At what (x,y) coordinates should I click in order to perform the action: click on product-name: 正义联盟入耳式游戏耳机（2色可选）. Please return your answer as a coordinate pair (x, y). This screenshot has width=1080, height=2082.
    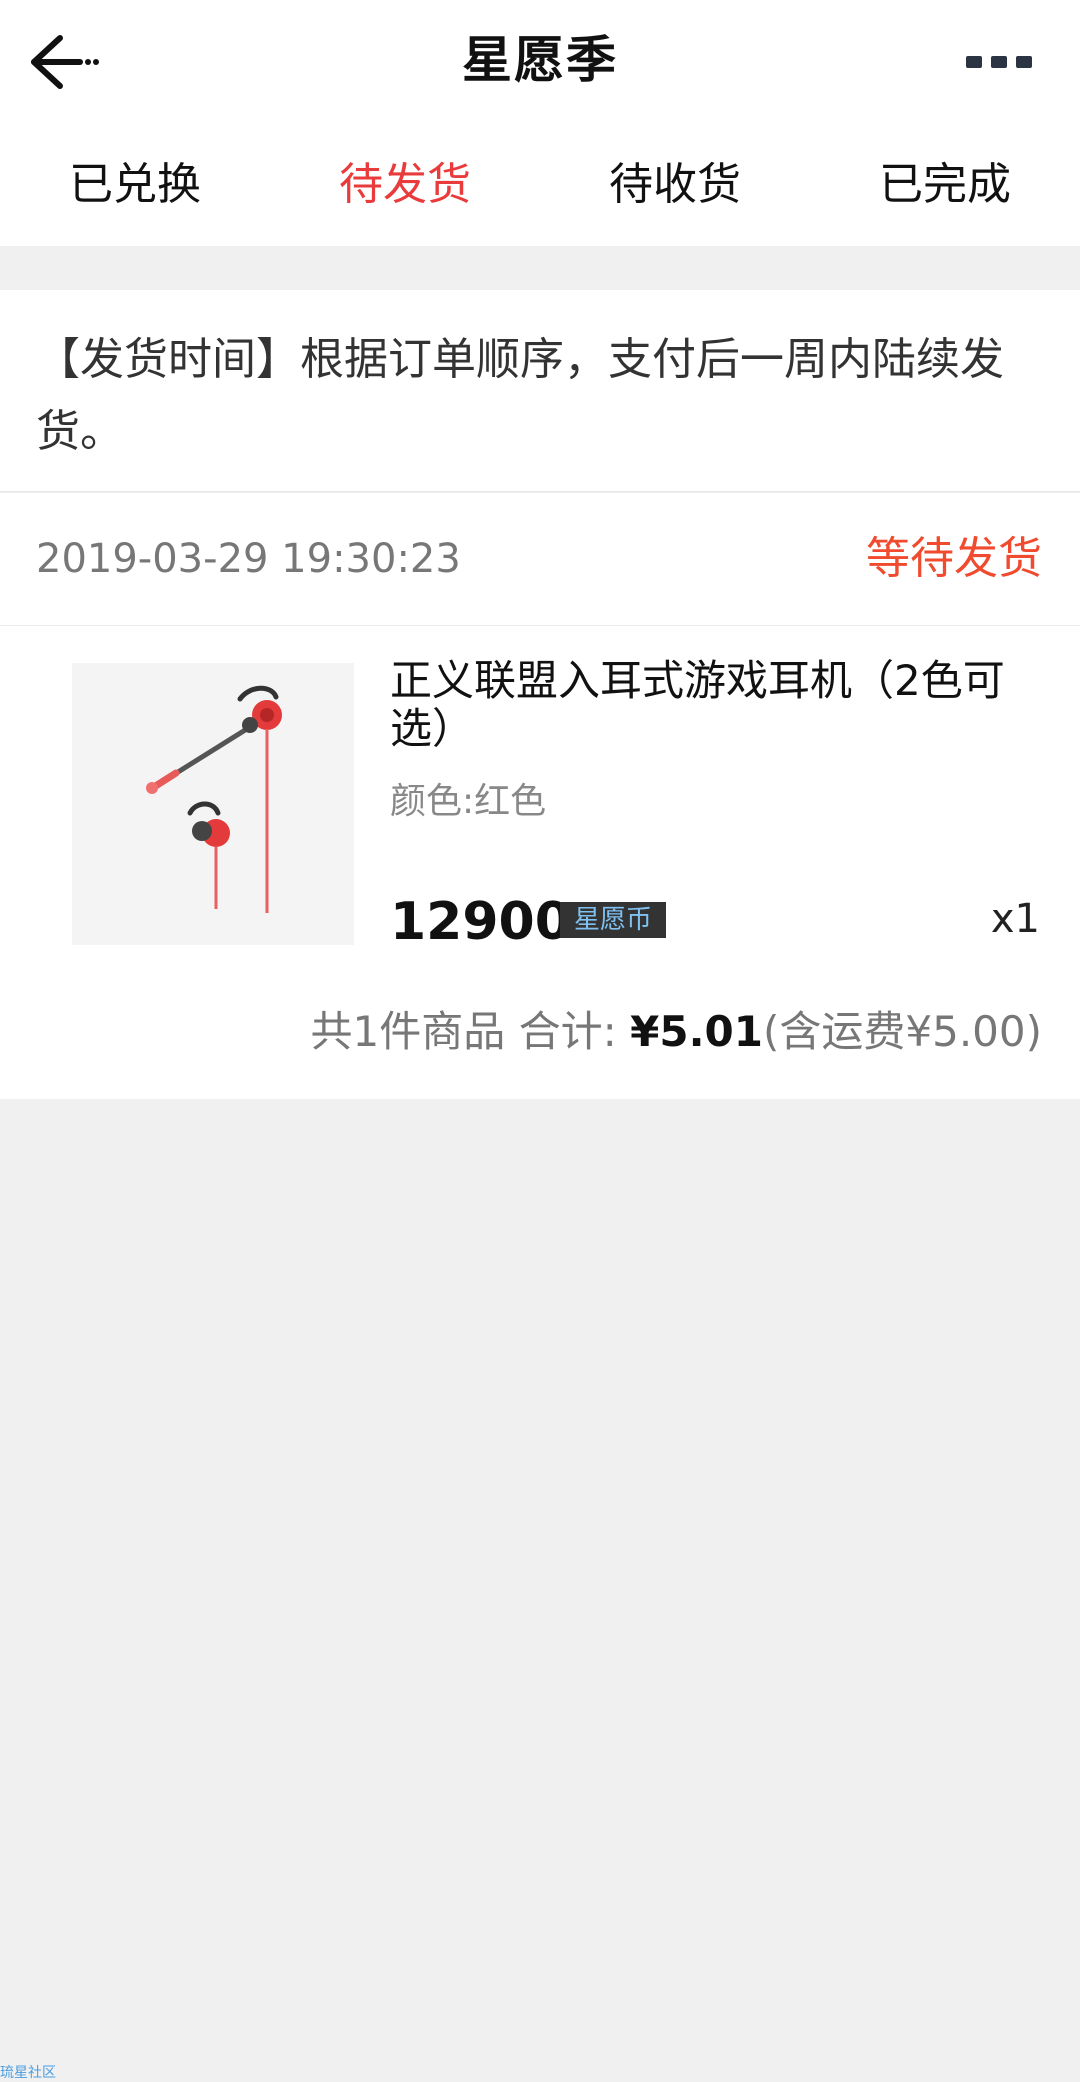
    Looking at the image, I should click on (710, 705).